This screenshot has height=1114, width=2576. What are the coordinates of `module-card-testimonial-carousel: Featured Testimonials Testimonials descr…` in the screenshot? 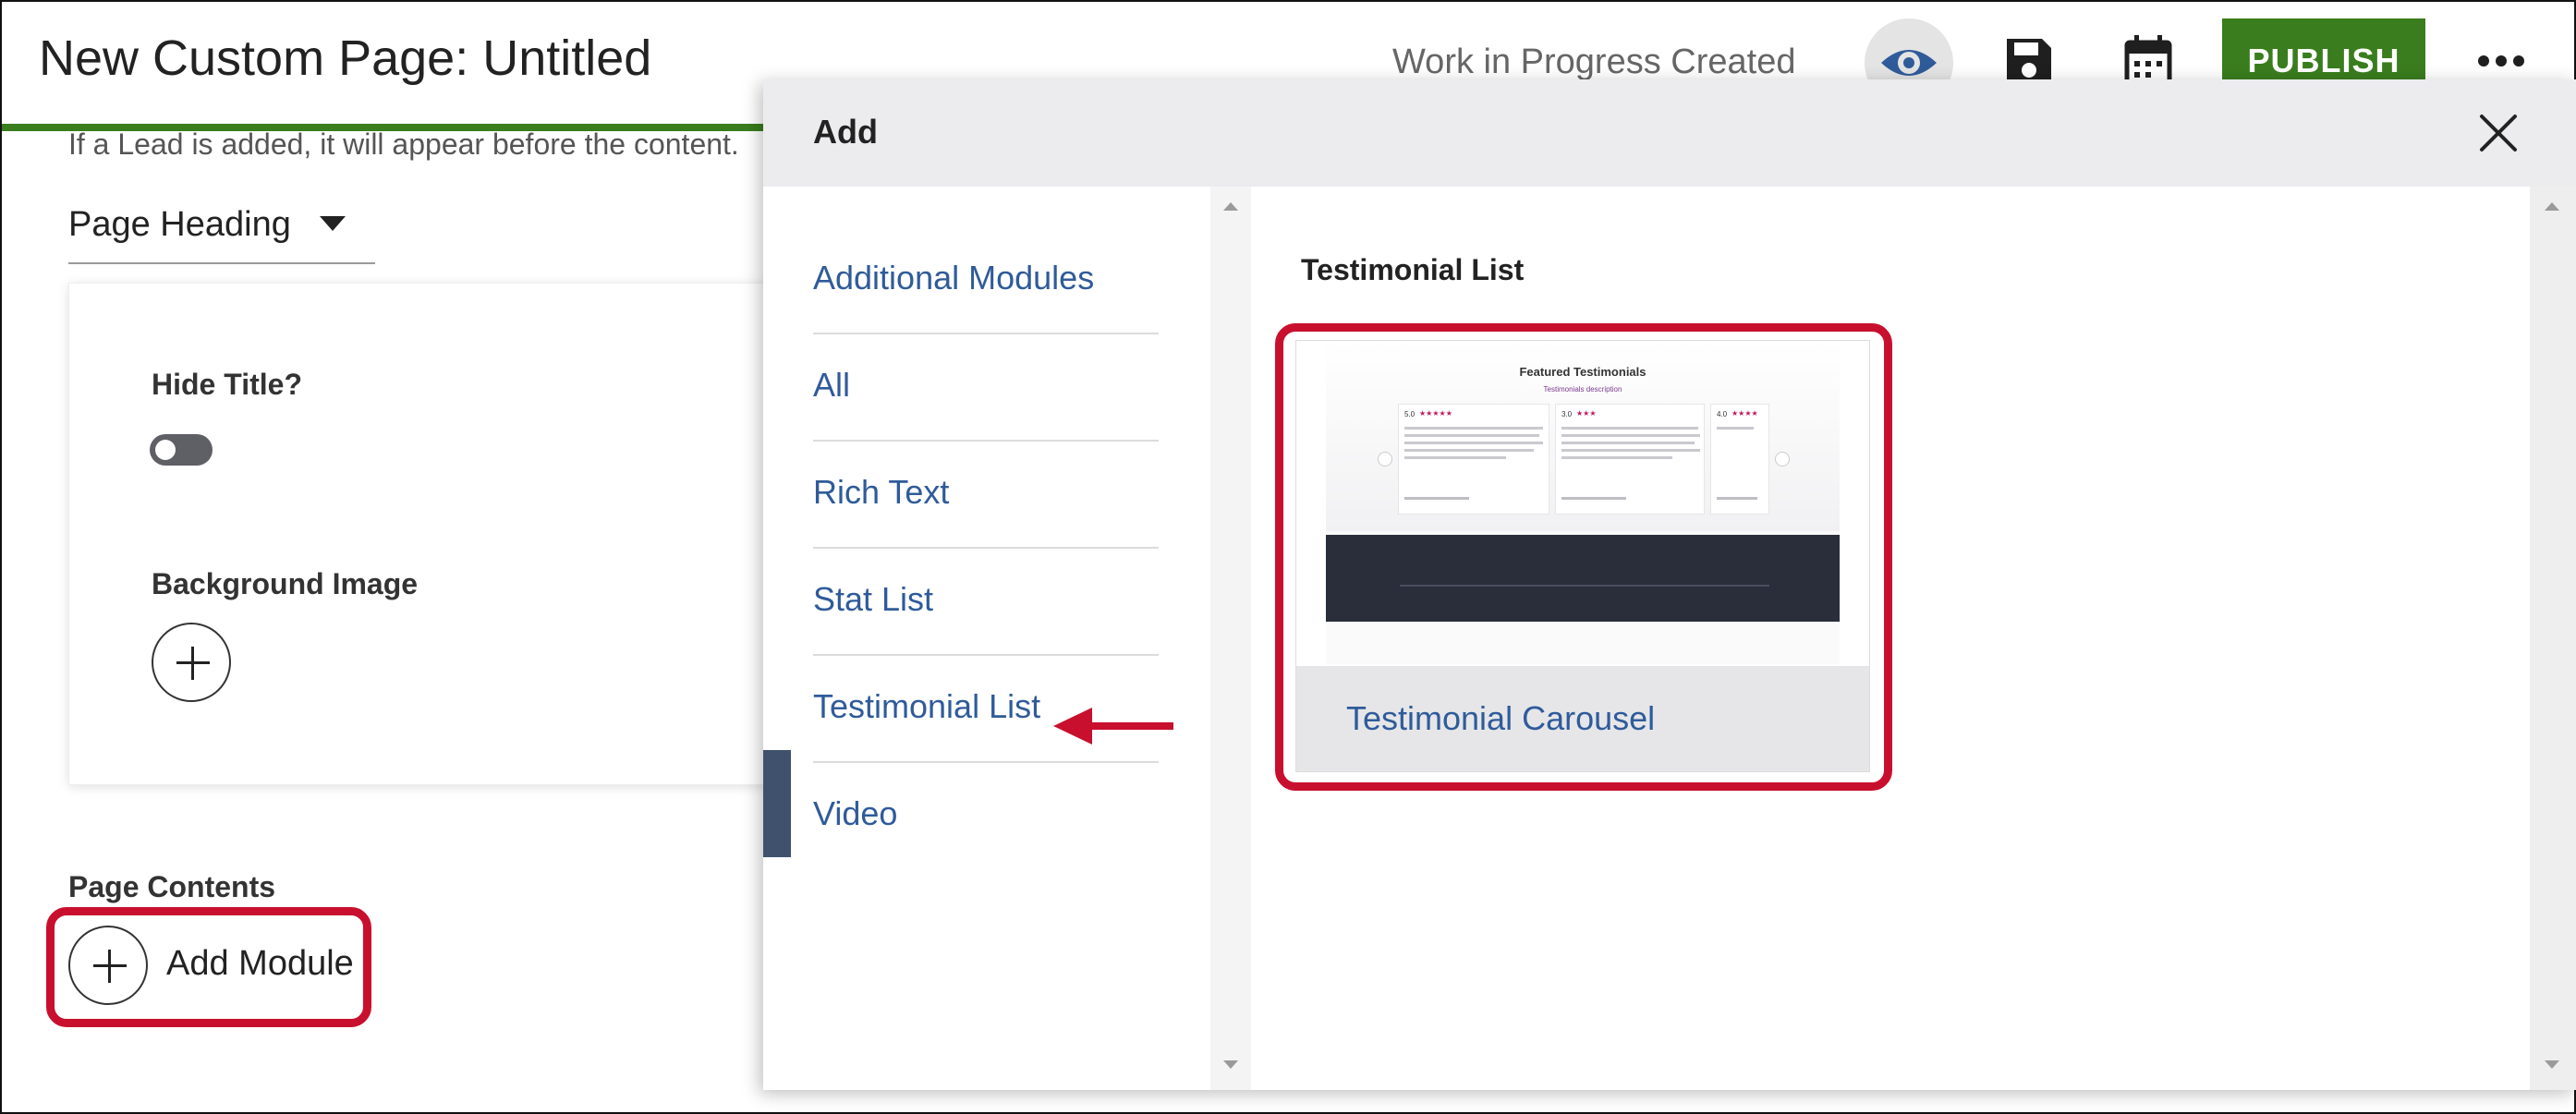 It's located at (1582, 556).